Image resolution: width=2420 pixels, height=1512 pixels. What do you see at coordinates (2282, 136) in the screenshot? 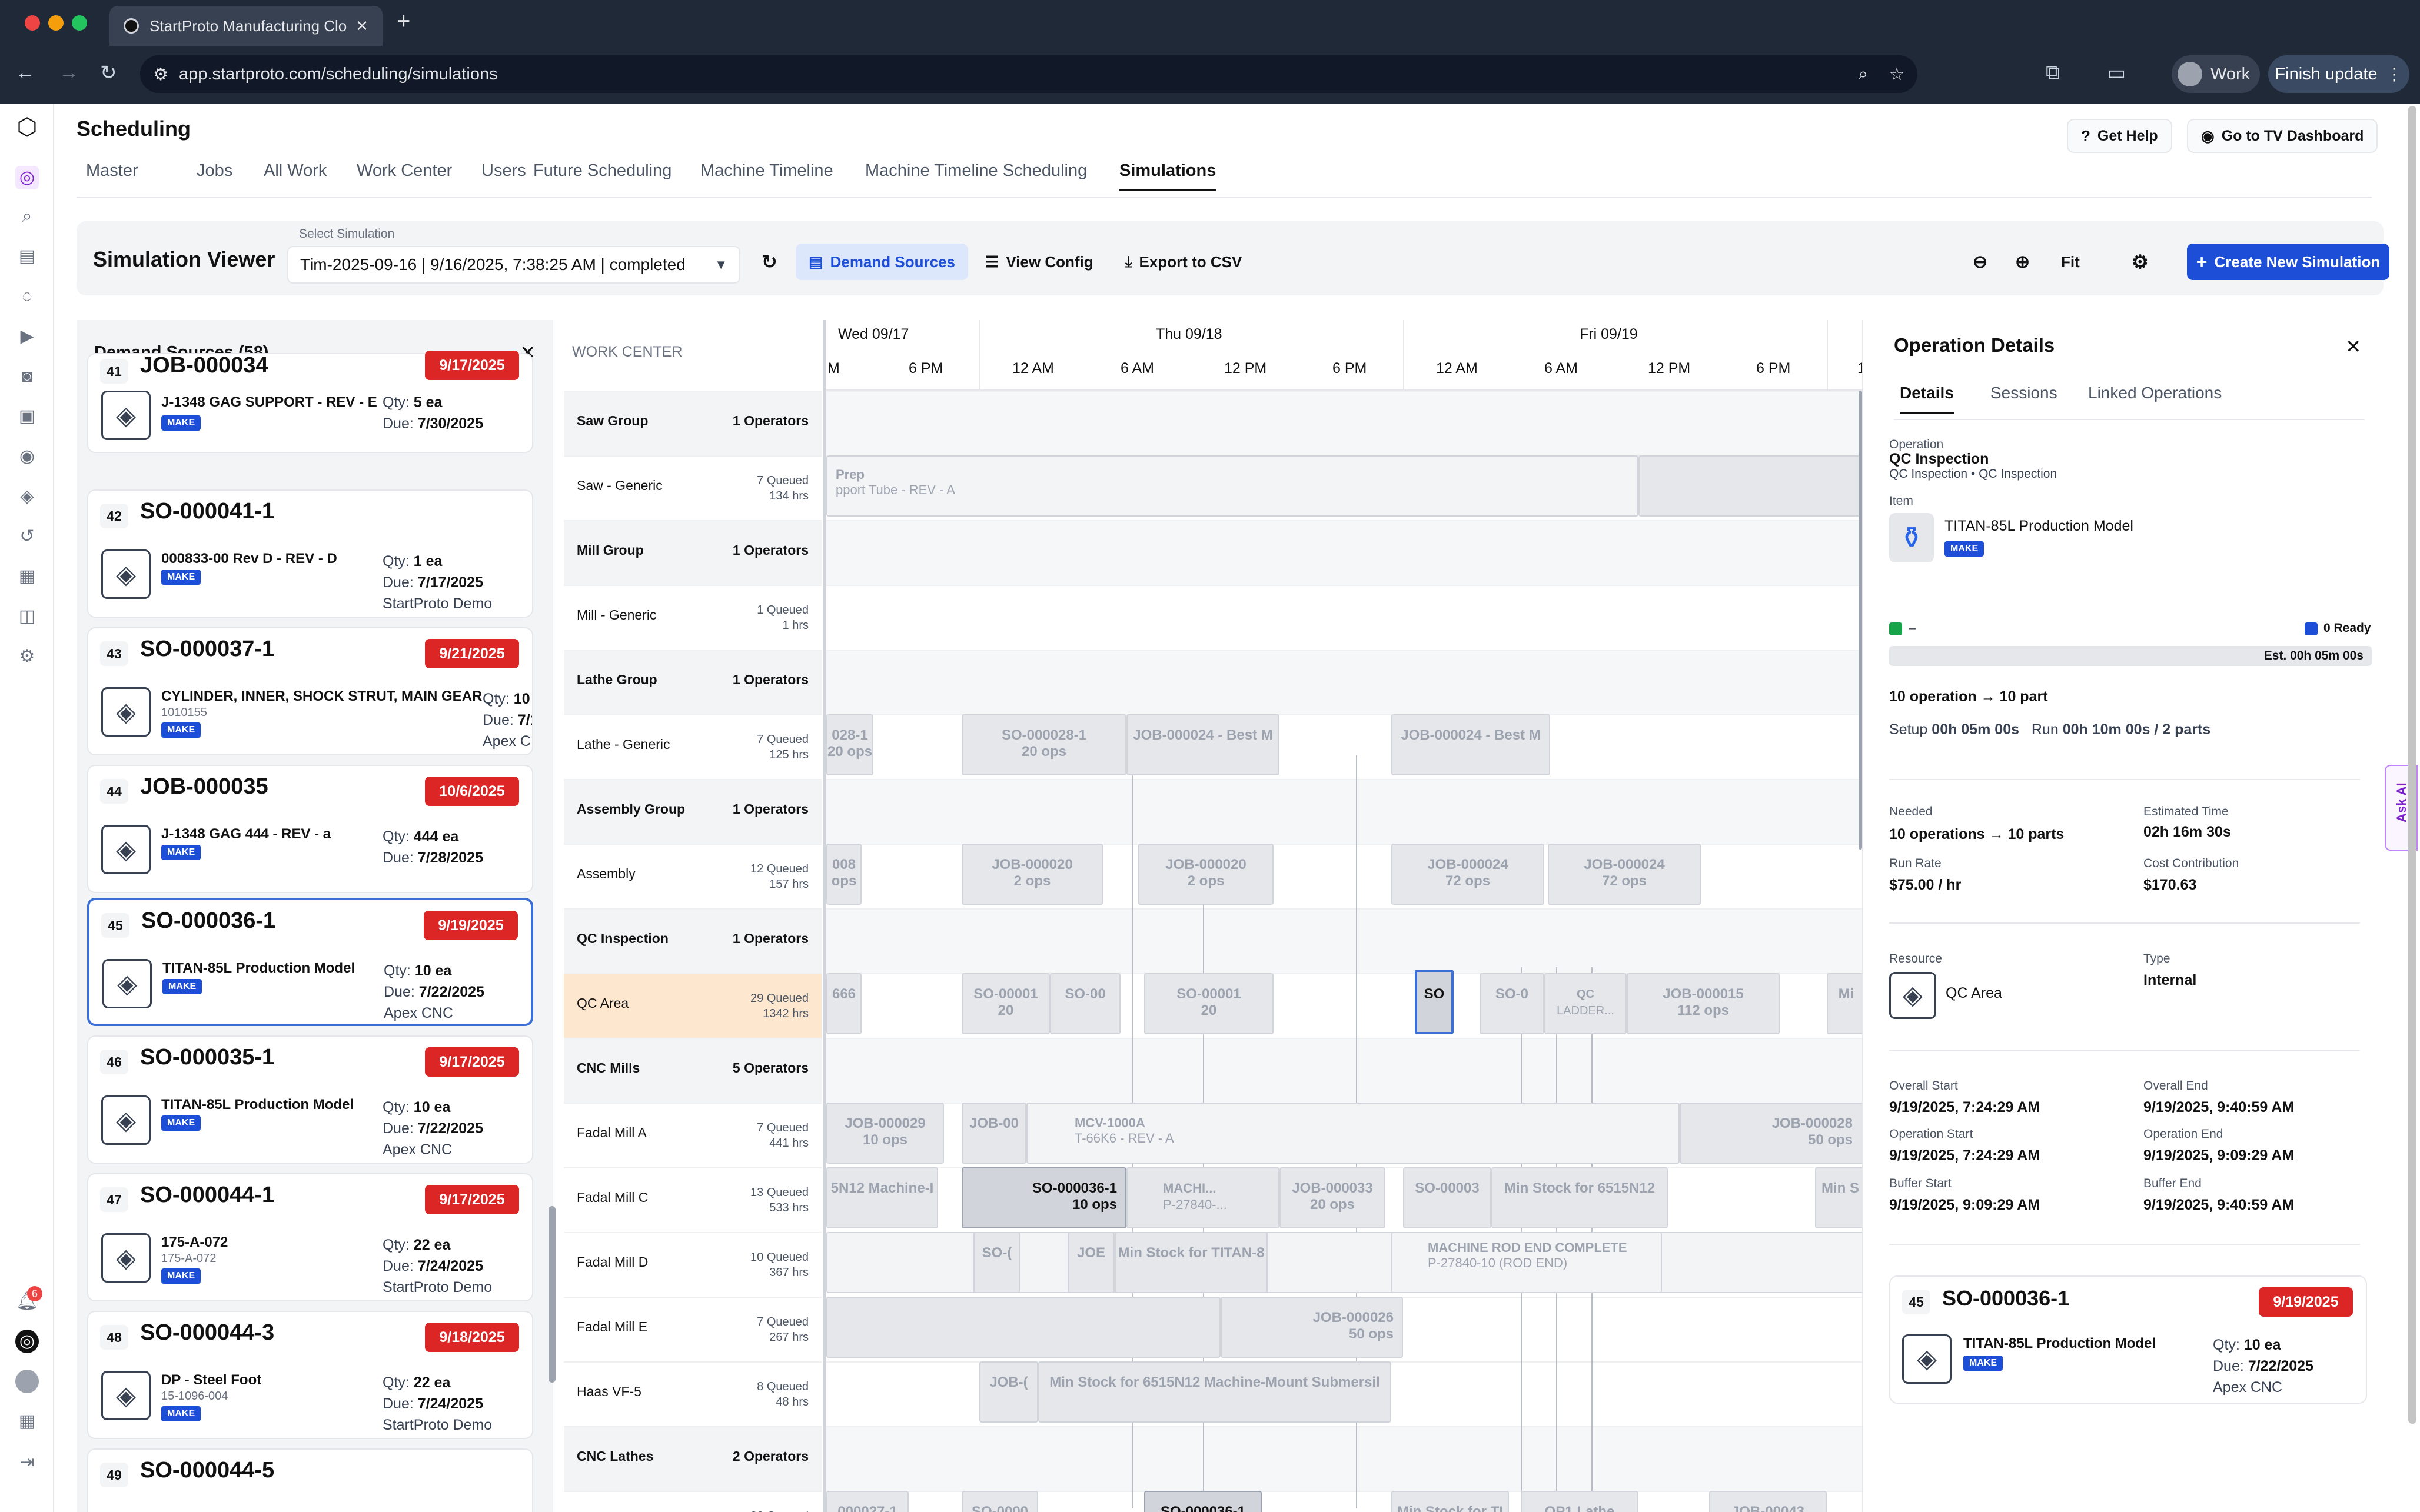
I see `tv-dashboard-button: ◉ Go to TV Dashboard` at bounding box center [2282, 136].